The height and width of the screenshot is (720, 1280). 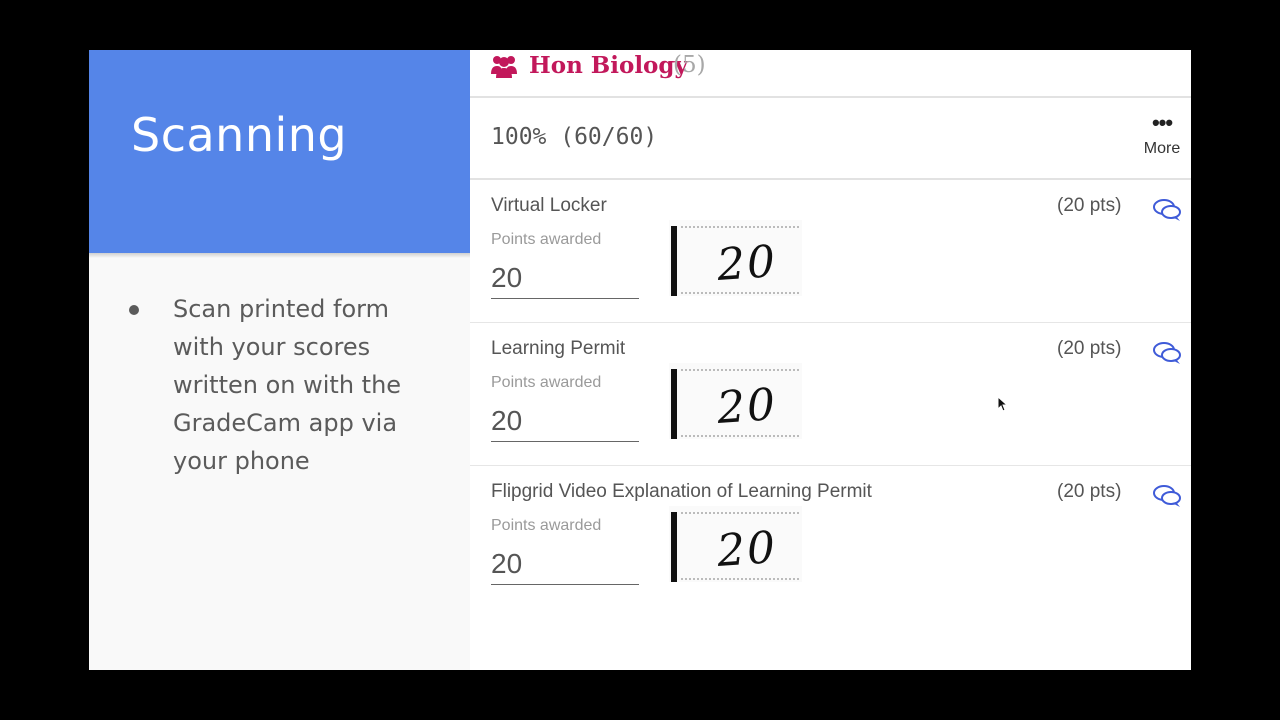 What do you see at coordinates (549, 205) in the screenshot?
I see `item-title: Virtual Locker` at bounding box center [549, 205].